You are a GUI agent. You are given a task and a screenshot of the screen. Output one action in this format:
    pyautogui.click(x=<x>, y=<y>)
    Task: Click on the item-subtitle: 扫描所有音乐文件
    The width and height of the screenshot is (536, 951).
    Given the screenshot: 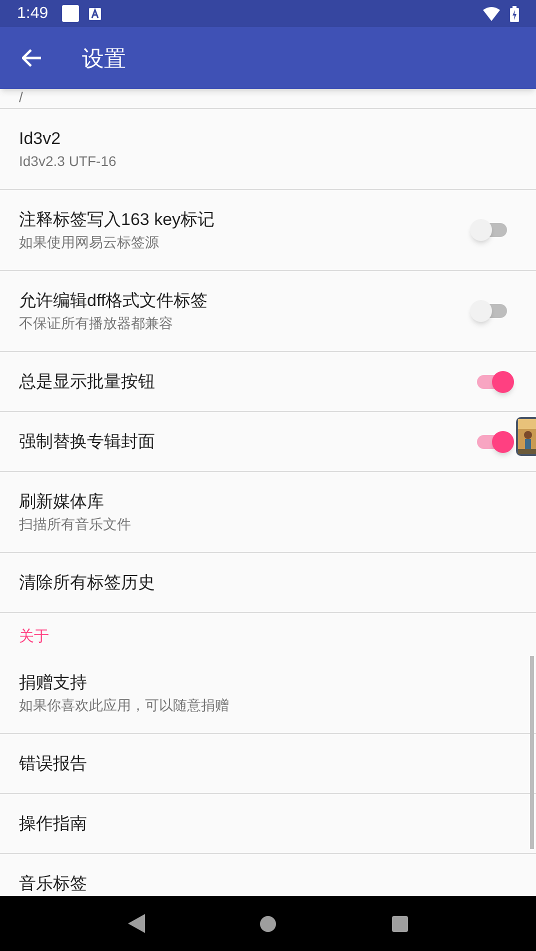 What is the action you would take?
    pyautogui.click(x=75, y=524)
    